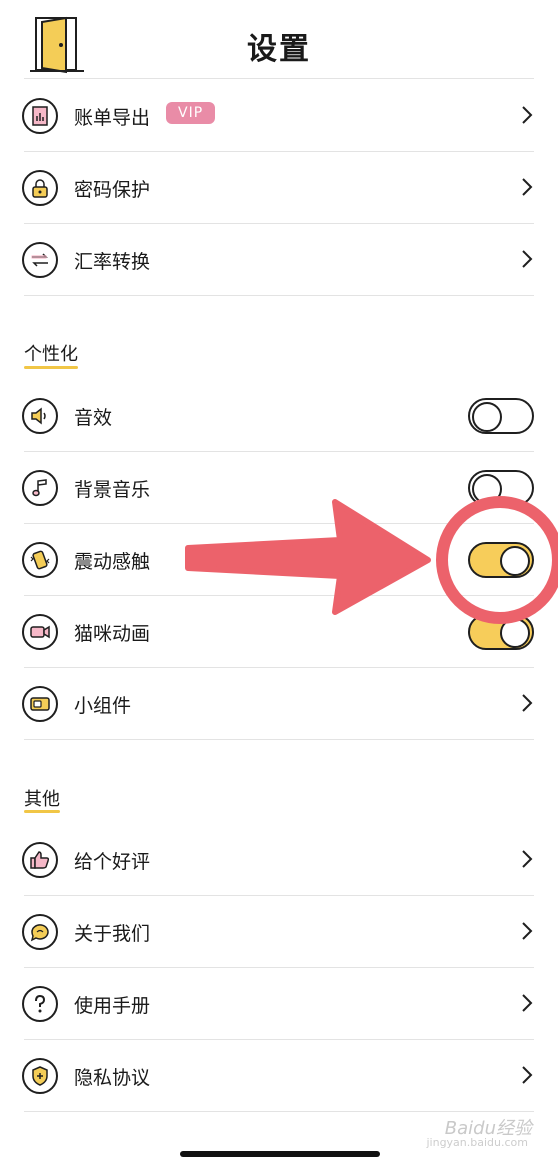 The height and width of the screenshot is (1166, 558). What do you see at coordinates (112, 1078) in the screenshot?
I see `row-label: 隐私协议` at bounding box center [112, 1078].